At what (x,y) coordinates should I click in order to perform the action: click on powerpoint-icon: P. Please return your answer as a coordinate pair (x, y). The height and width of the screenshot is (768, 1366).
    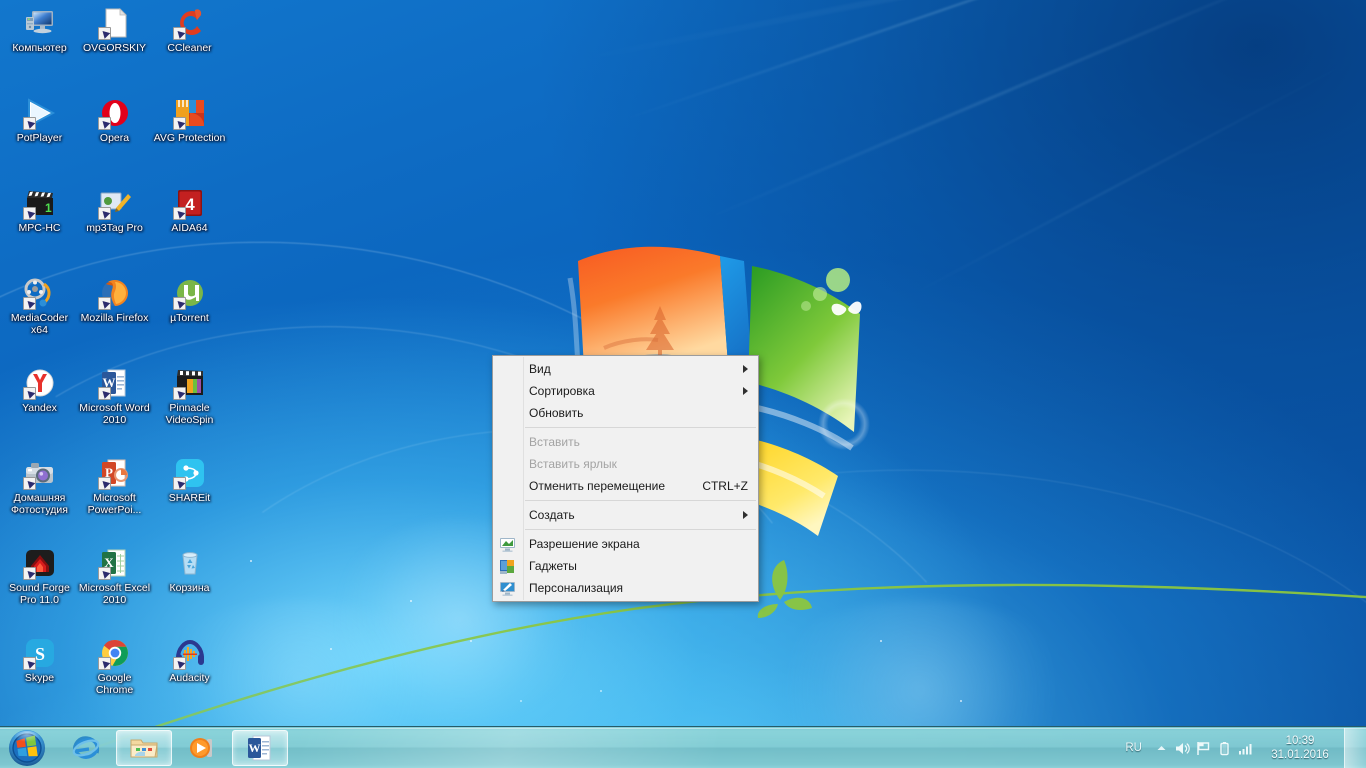
    Looking at the image, I should click on (114, 473).